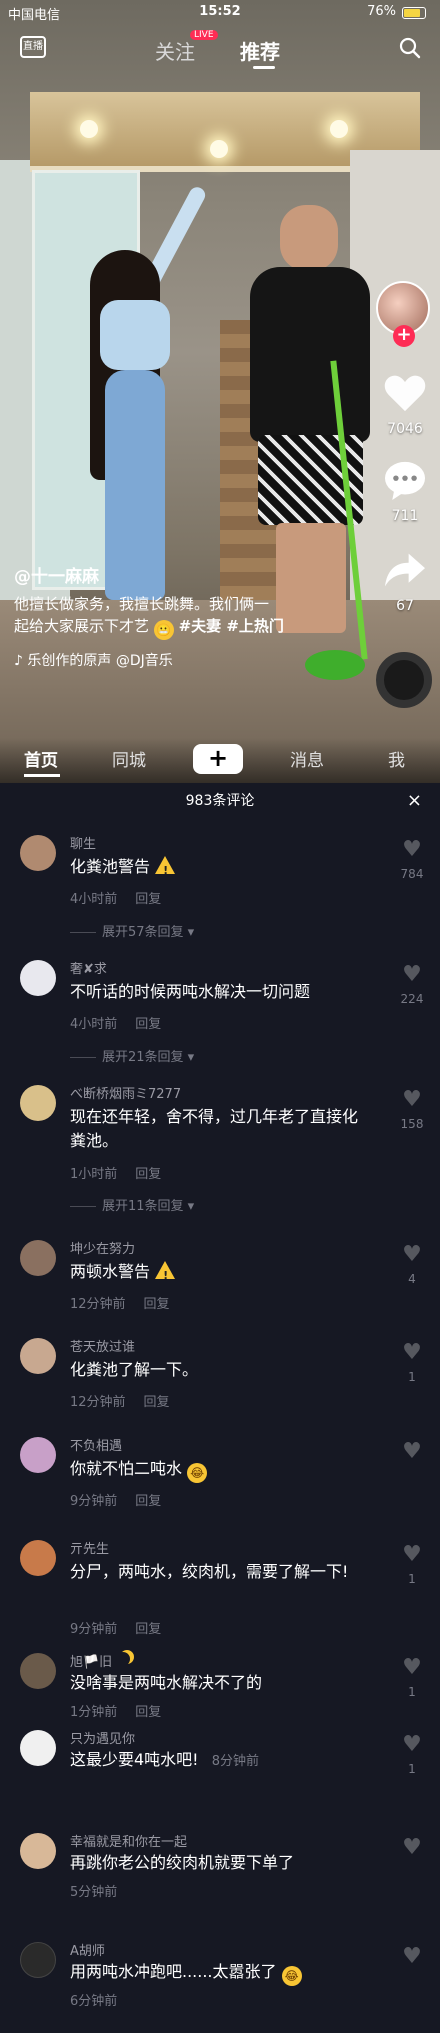 The image size is (440, 2033). Describe the element at coordinates (87, 1949) in the screenshot. I see `commenter-name: A胡师` at that location.